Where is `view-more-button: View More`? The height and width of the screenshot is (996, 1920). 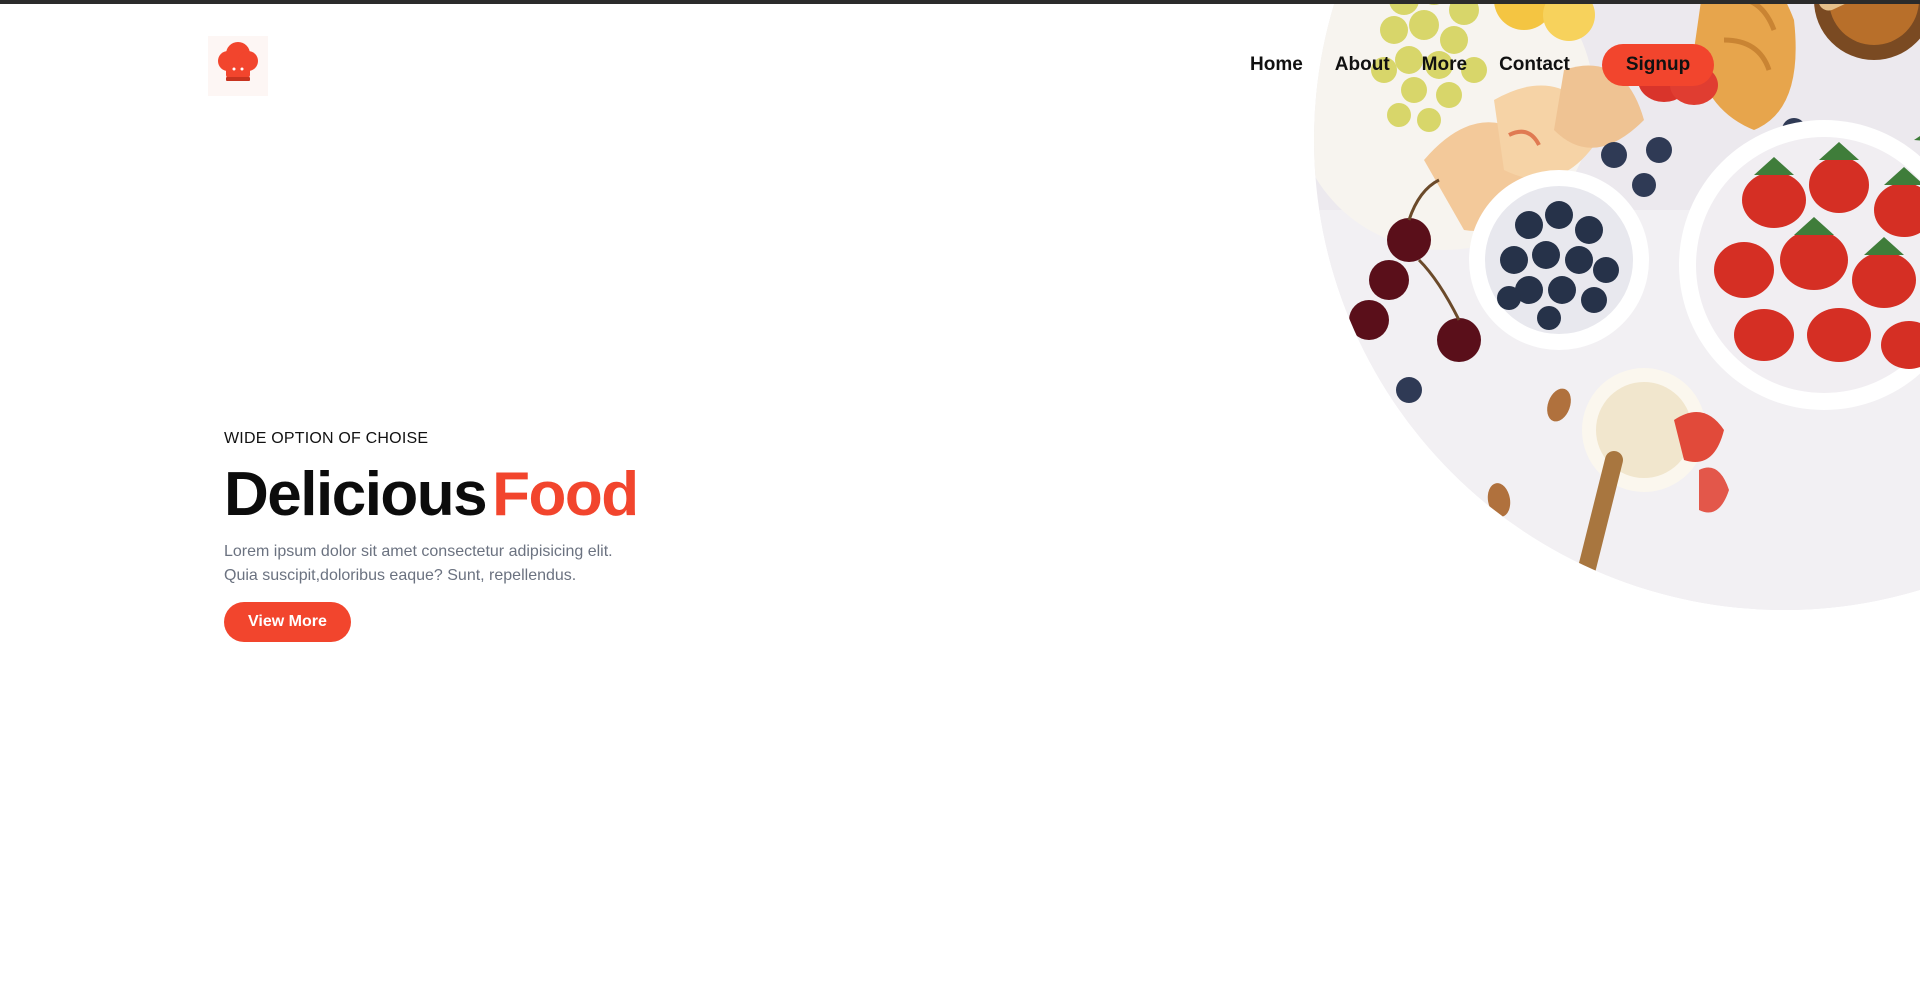 view-more-button: View More is located at coordinates (287, 622).